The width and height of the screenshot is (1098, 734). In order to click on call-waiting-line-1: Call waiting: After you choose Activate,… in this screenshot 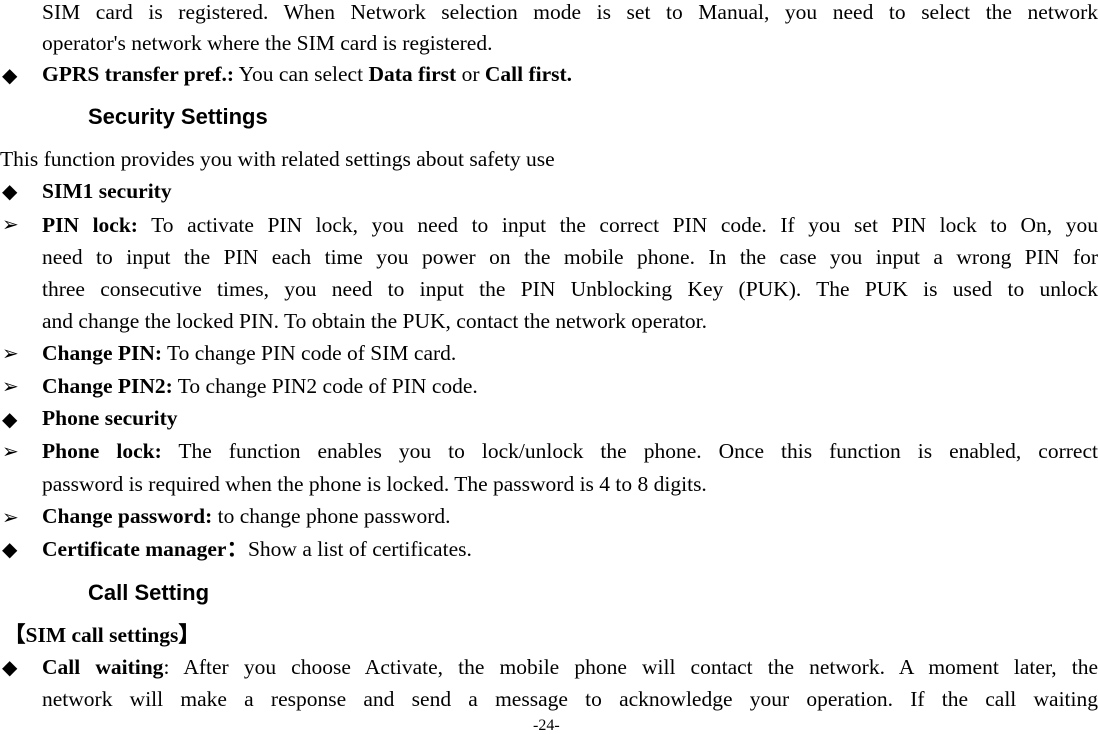, I will do `click(570, 667)`.